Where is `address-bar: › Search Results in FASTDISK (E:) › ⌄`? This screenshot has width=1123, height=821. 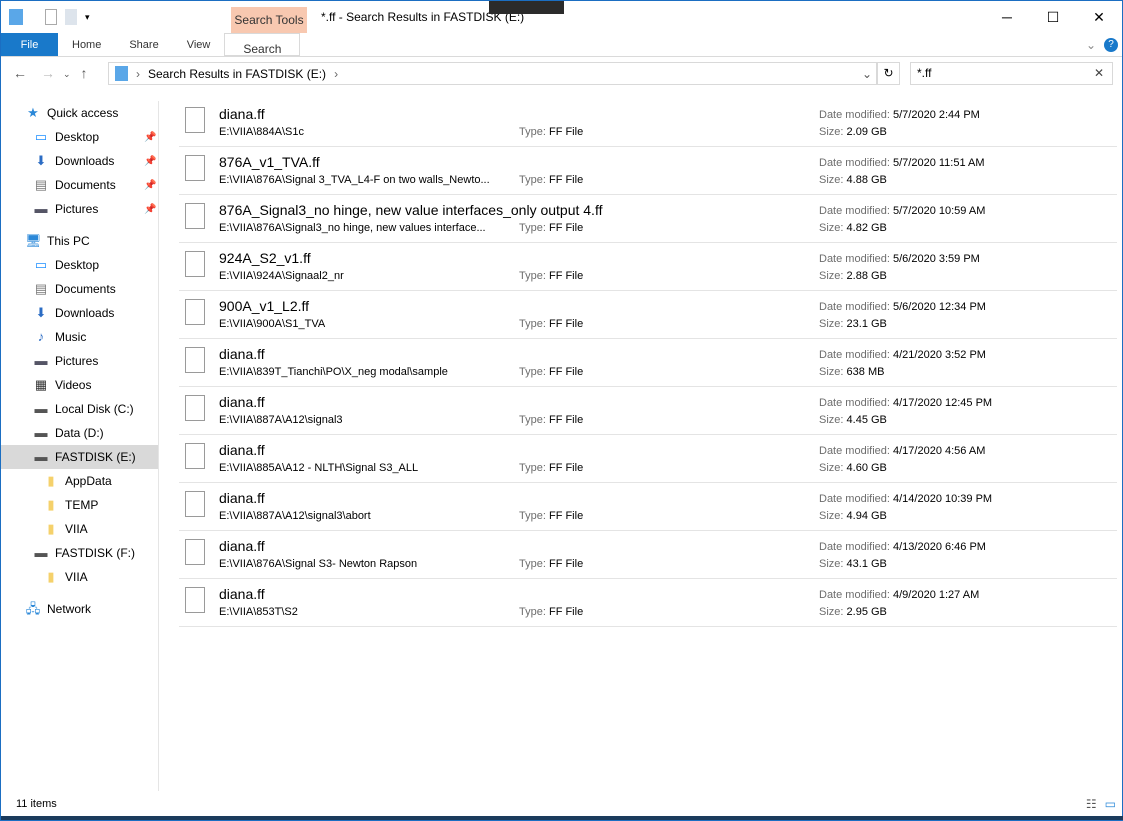 address-bar: › Search Results in FASTDISK (E:) › ⌄ is located at coordinates (492, 73).